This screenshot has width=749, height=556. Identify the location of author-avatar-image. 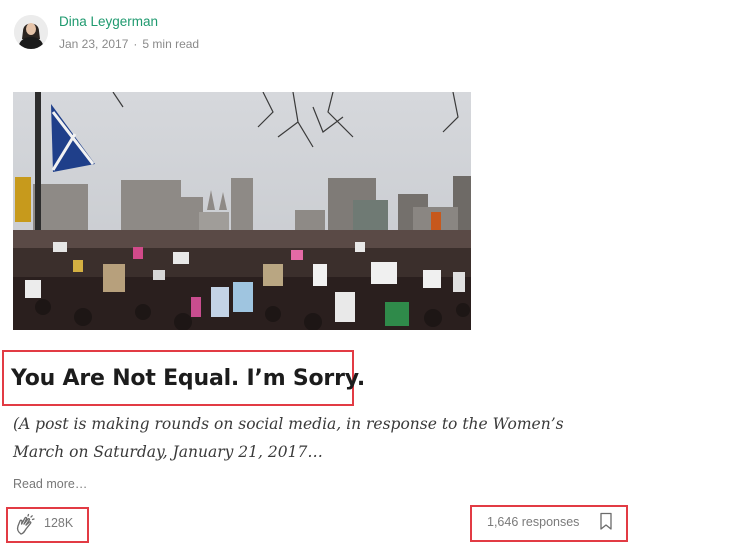
(31, 32).